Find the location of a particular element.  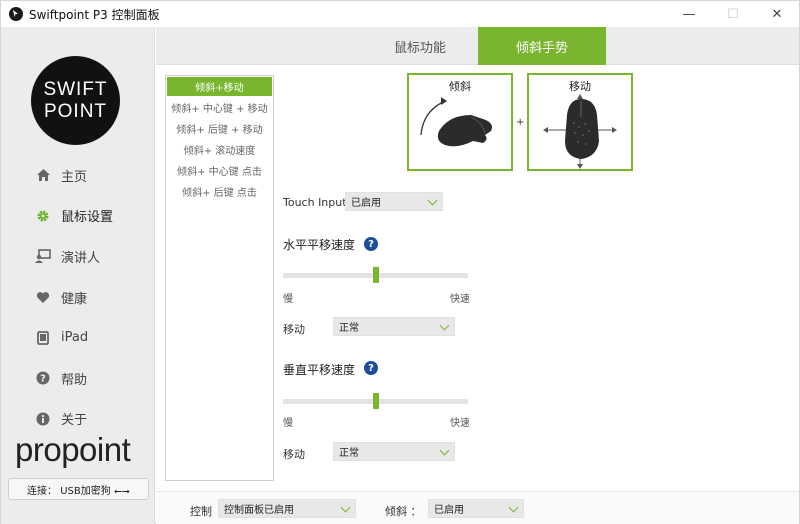

tab-bar: 鼠标功能 倾斜手势 is located at coordinates (477, 46).